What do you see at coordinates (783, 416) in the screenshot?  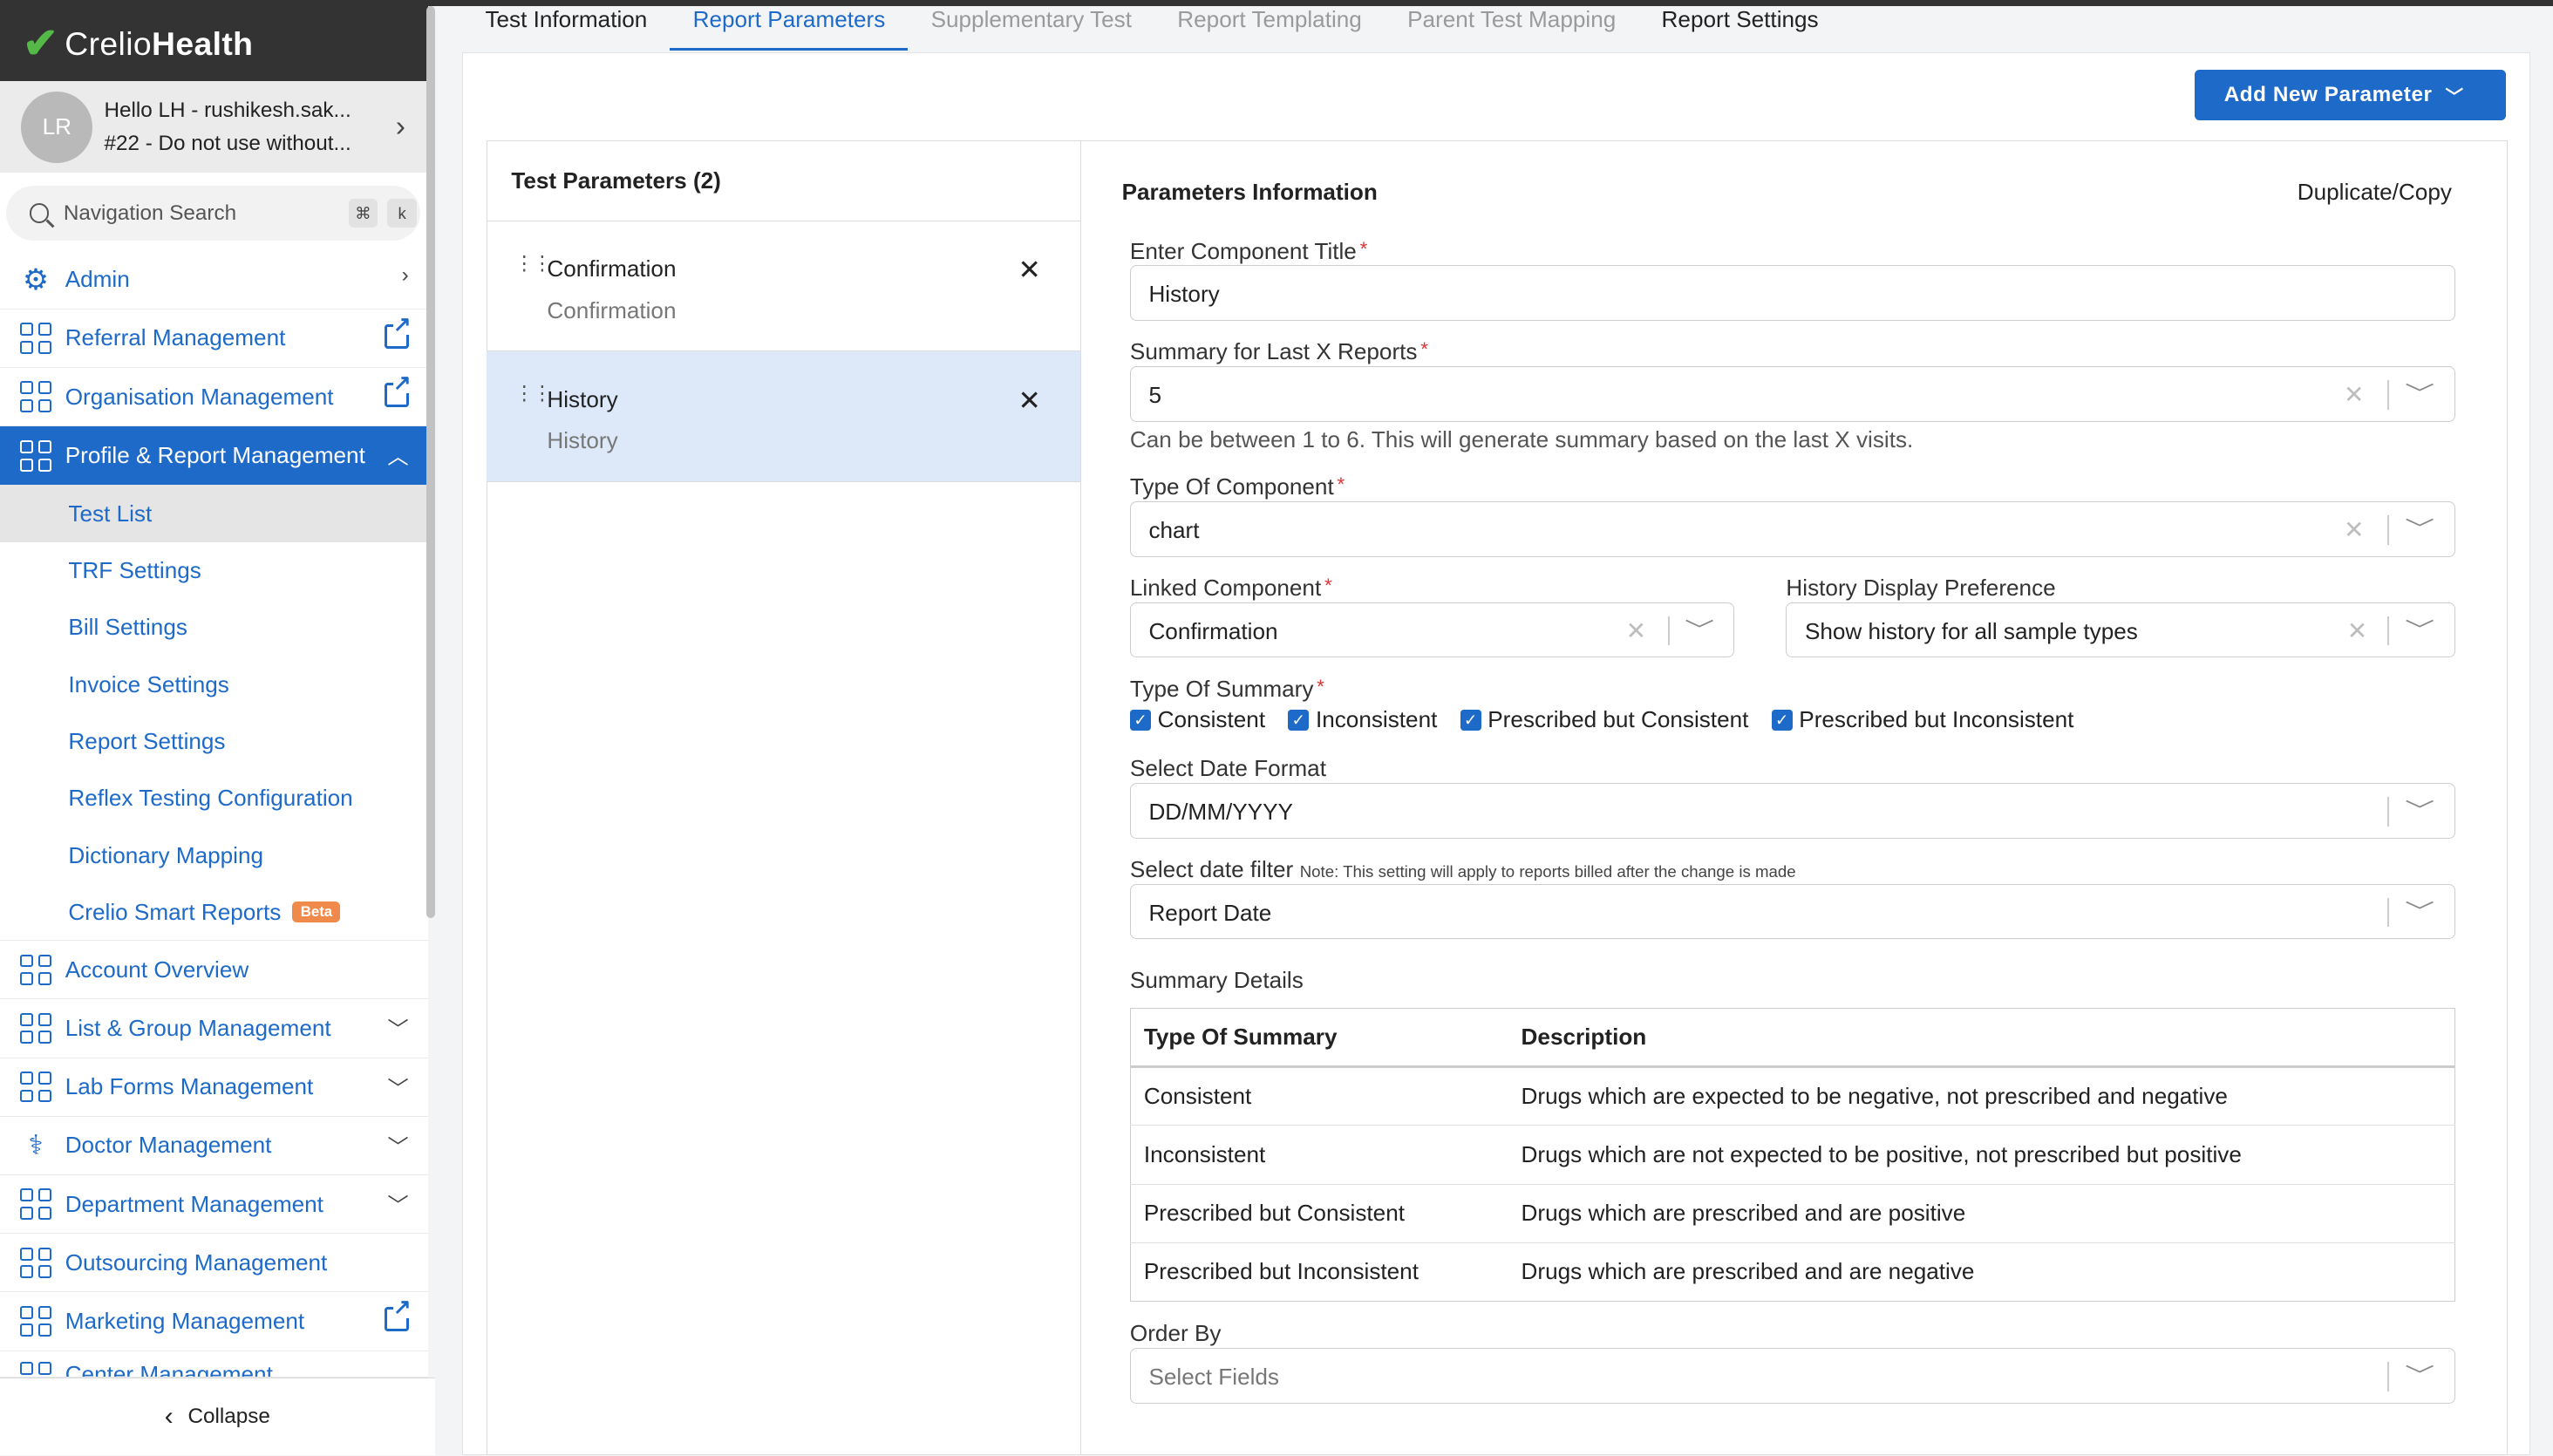 I see `list-item: ⋮⋮ History History ✕` at bounding box center [783, 416].